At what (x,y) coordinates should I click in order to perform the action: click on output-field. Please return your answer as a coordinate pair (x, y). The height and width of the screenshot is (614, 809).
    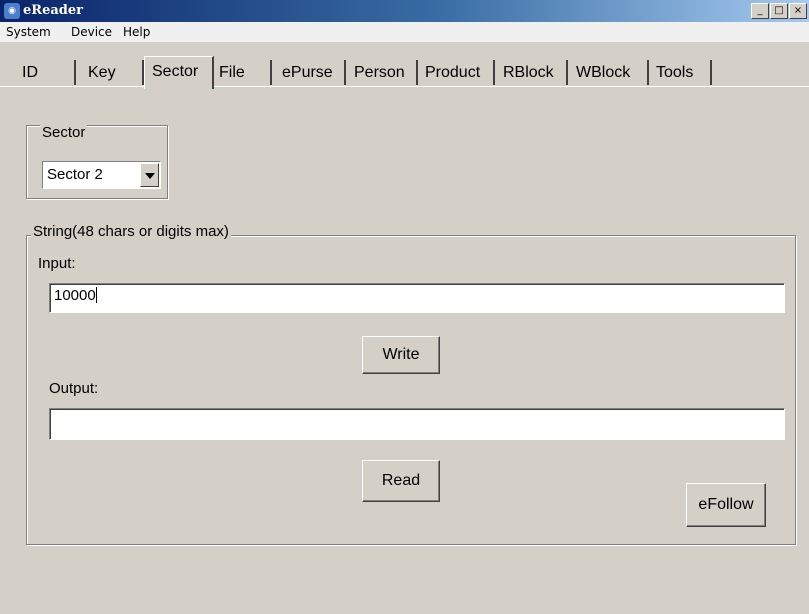
    Looking at the image, I should click on (417, 424).